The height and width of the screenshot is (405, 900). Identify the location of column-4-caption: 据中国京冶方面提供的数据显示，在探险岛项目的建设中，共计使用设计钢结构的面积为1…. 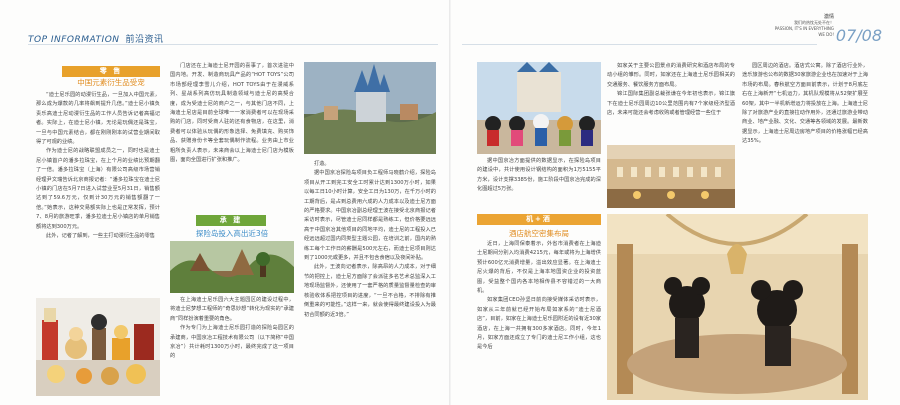
(539, 182).